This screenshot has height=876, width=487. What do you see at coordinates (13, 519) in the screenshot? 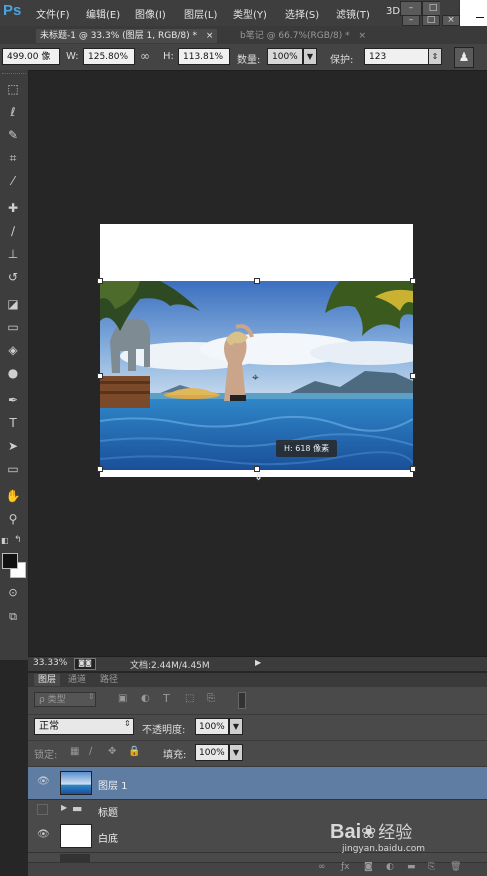
I see `zoom-tool-icon: ⚲` at bounding box center [13, 519].